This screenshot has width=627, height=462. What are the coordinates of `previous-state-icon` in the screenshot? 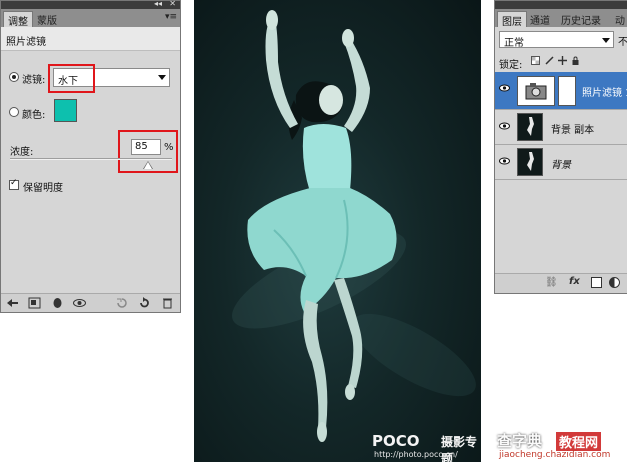 It's located at (122, 303).